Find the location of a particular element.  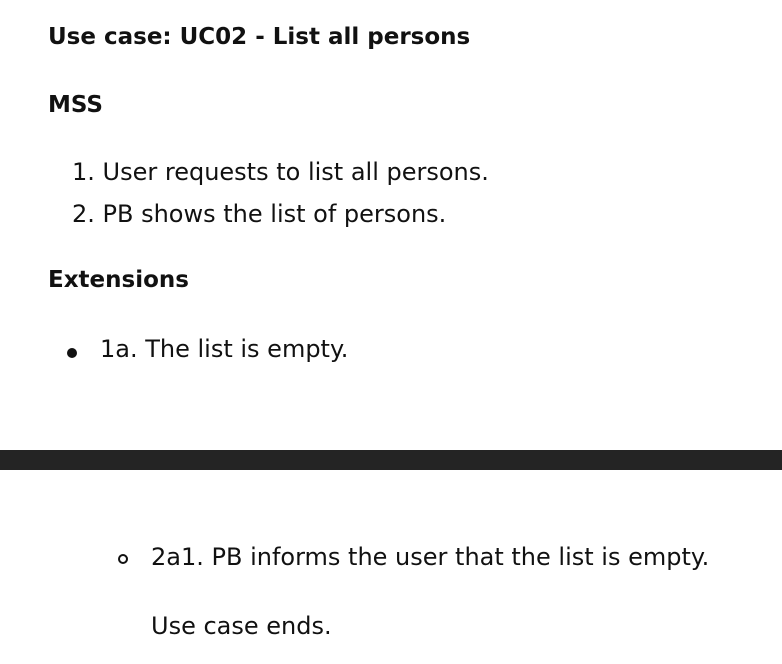

mss-step: 1. User requests to list all persons. is located at coordinates (280, 172).